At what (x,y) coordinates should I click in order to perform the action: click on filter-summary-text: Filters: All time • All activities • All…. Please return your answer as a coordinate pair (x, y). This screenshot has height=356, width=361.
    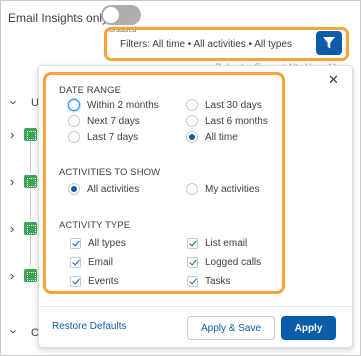
    Looking at the image, I should click on (206, 44).